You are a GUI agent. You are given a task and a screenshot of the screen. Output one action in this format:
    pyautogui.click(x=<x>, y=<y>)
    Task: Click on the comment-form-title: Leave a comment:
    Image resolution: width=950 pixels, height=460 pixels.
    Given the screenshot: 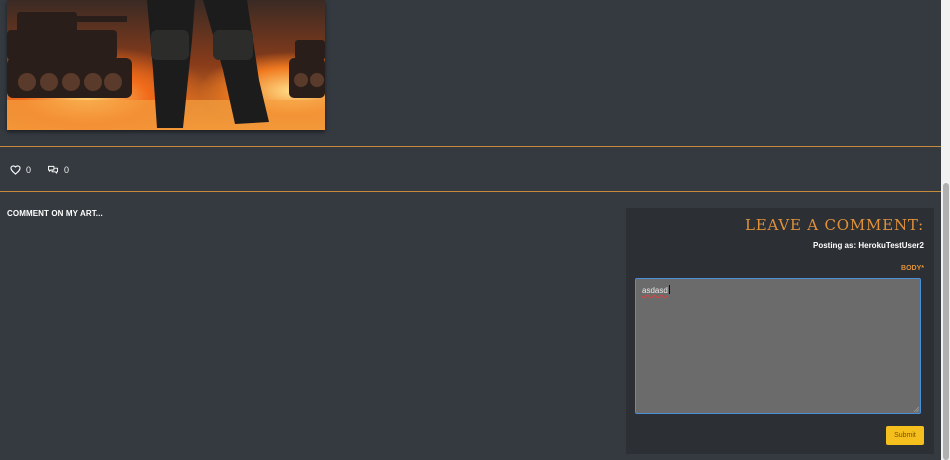 What is the action you would take?
    pyautogui.click(x=834, y=225)
    